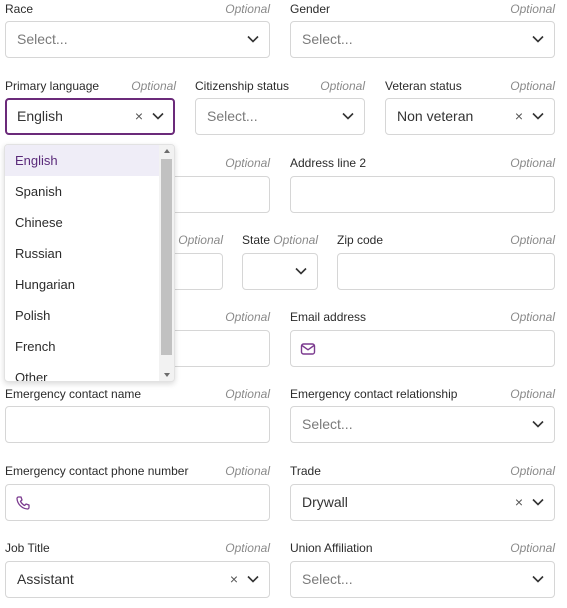 The image size is (567, 608). What do you see at coordinates (19, 9) in the screenshot?
I see `race-label: Race` at bounding box center [19, 9].